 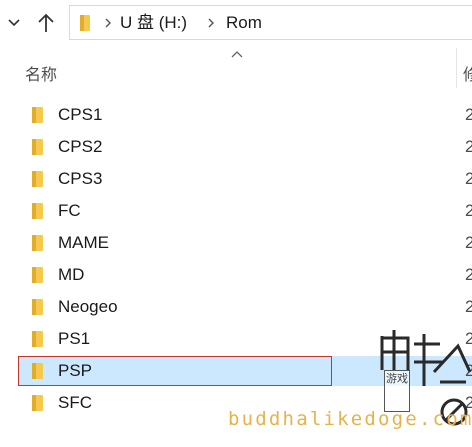 What do you see at coordinates (350, 419) in the screenshot?
I see `watermark-url: buddhalikedoge.com` at bounding box center [350, 419].